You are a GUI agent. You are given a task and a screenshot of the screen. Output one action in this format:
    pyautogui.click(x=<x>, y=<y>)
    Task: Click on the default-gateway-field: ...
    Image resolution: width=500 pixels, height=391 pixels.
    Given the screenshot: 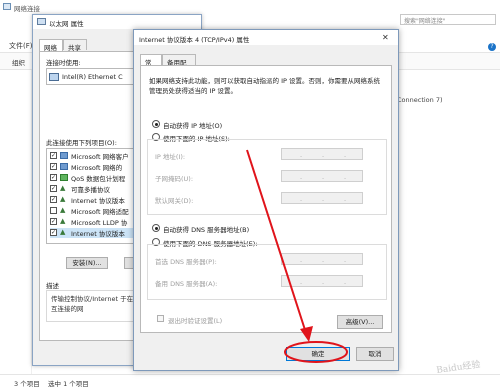 What is the action you would take?
    pyautogui.click(x=322, y=198)
    